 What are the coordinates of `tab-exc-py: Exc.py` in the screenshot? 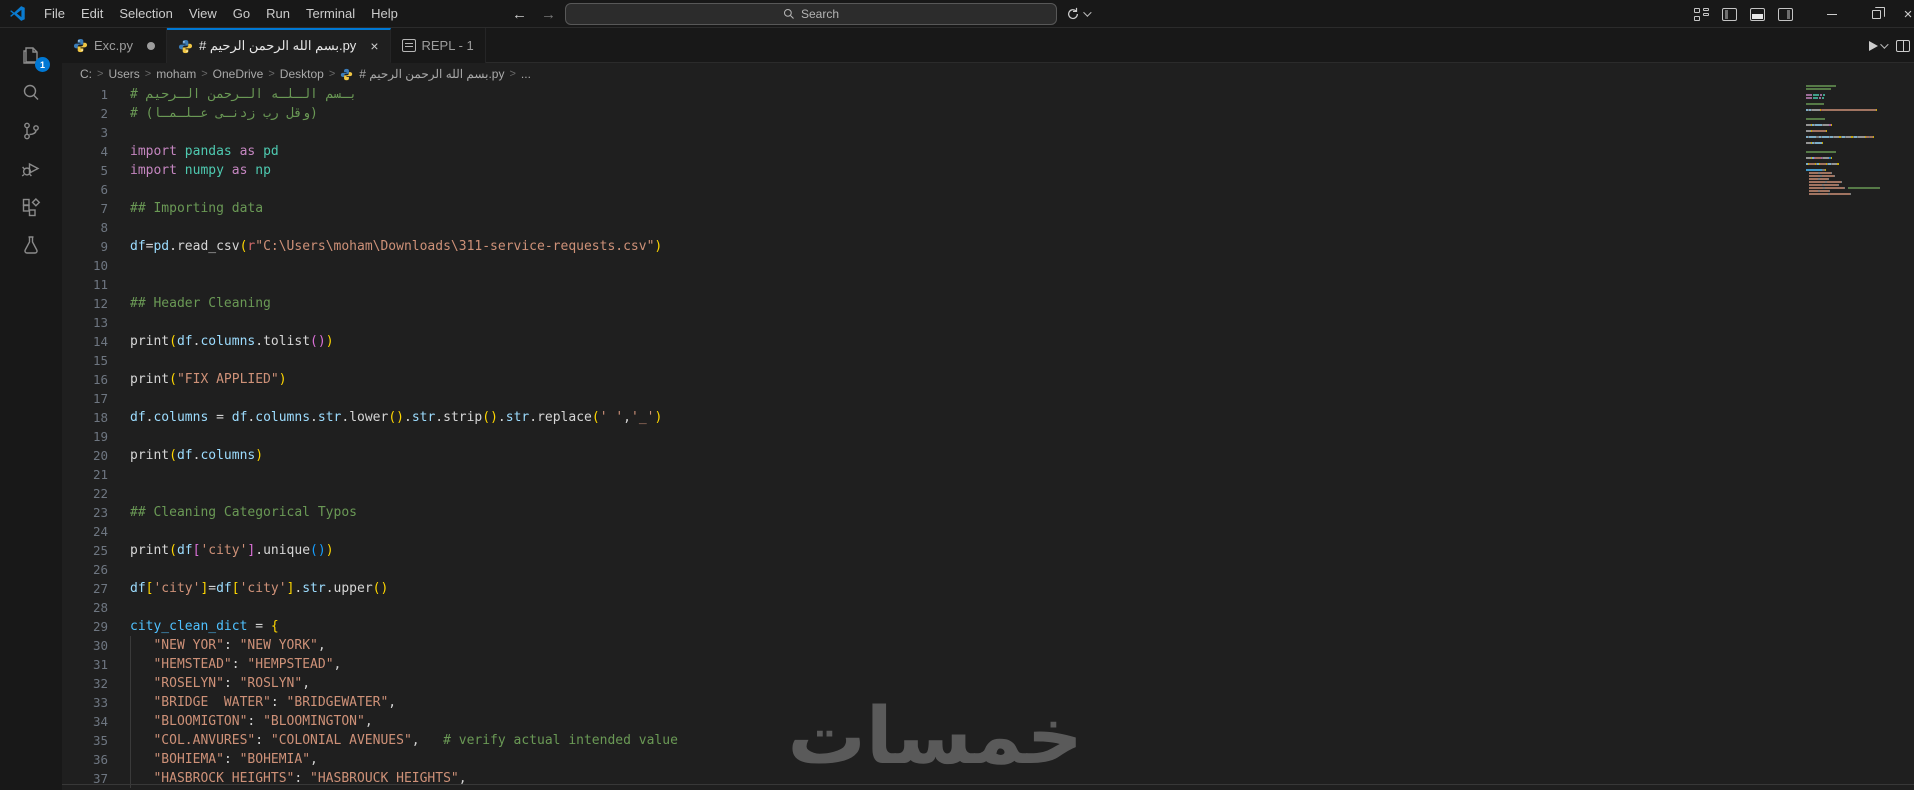 It's located at (115, 45).